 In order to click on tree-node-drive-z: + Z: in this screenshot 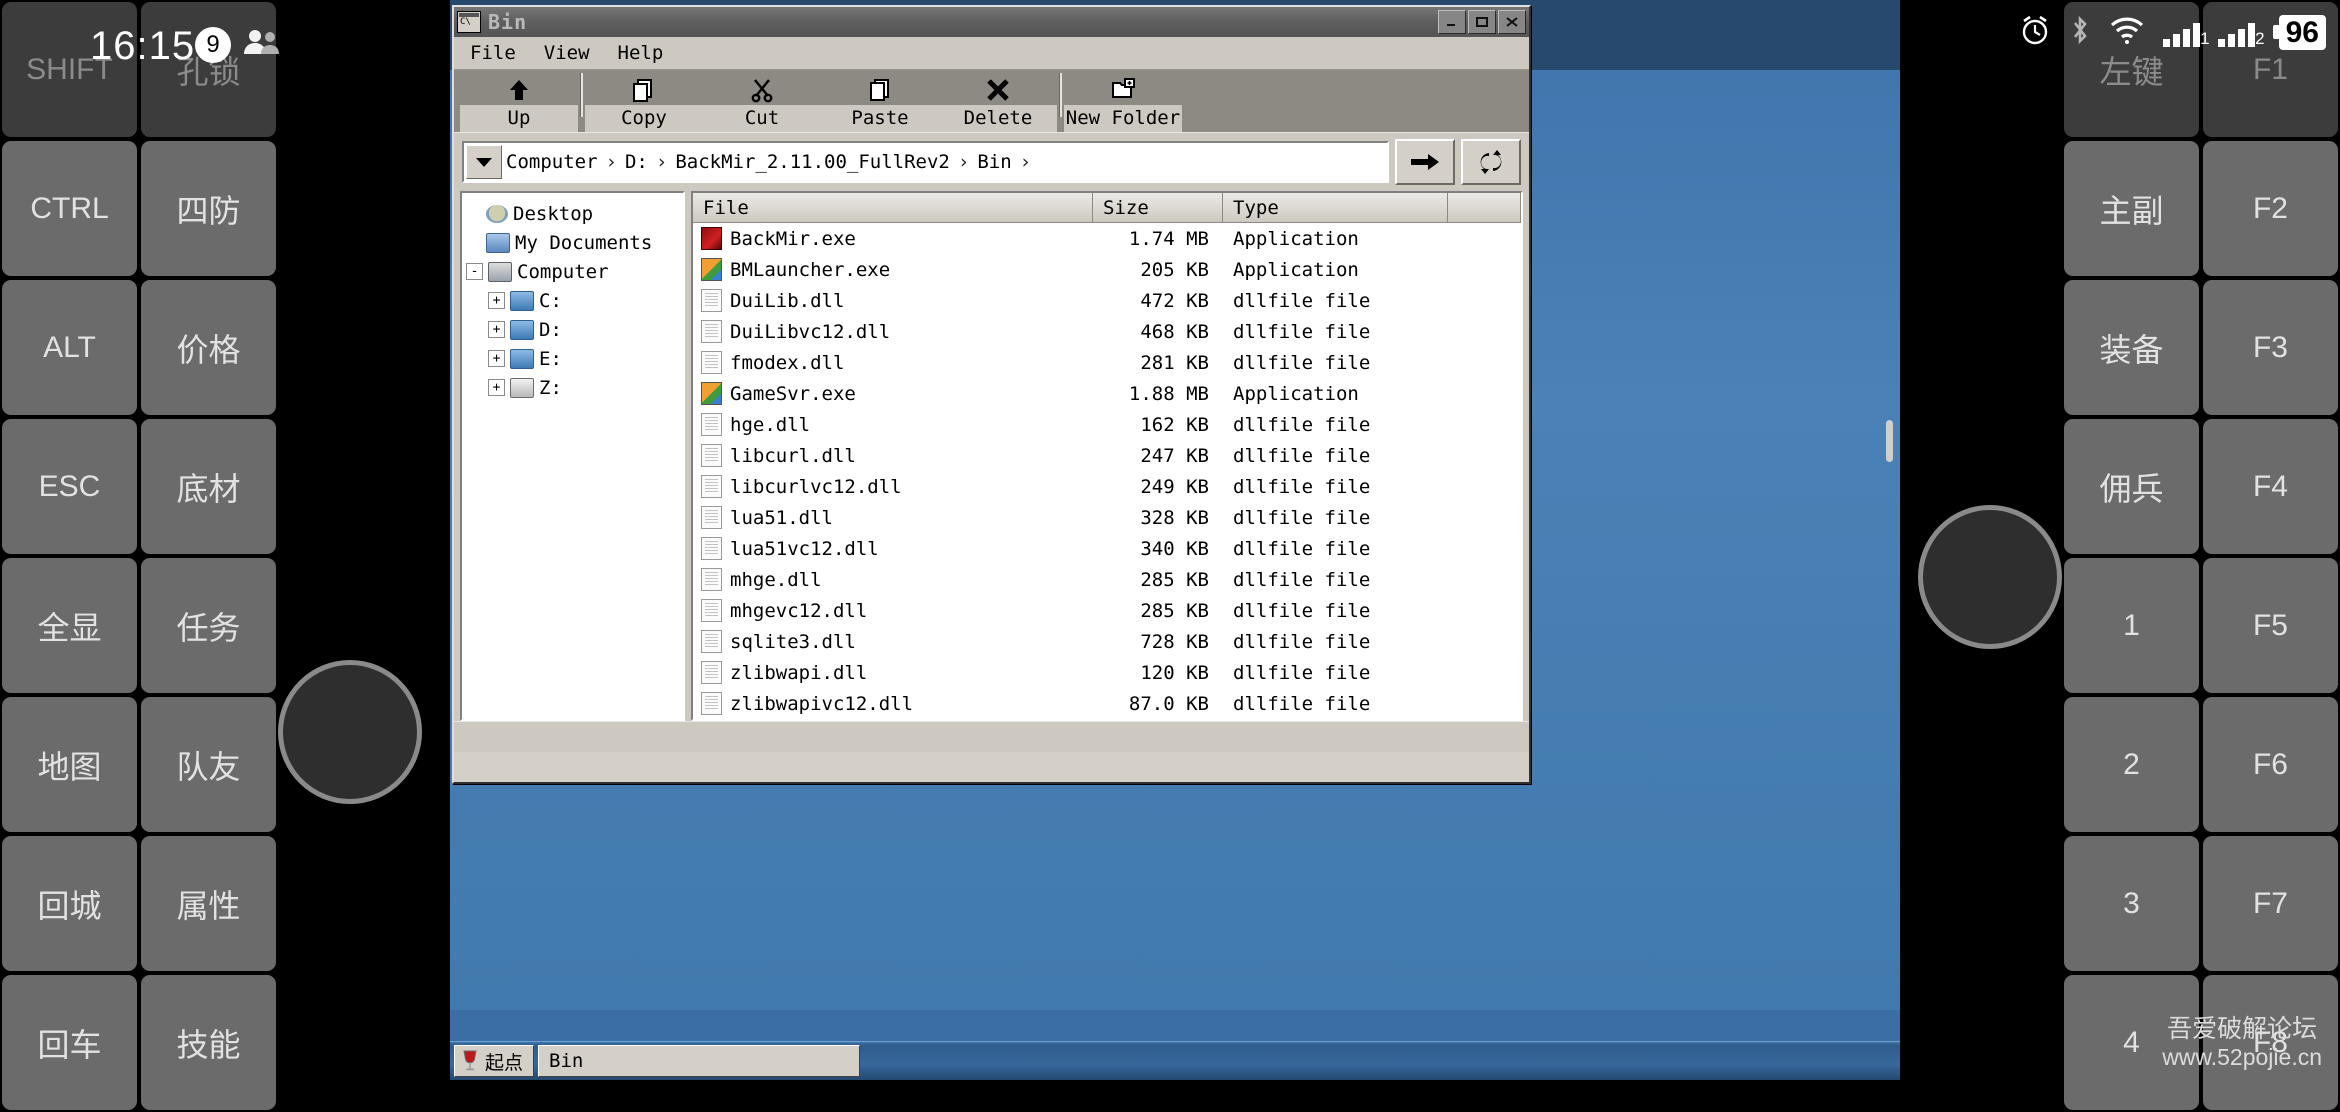, I will do `click(572, 387)`.